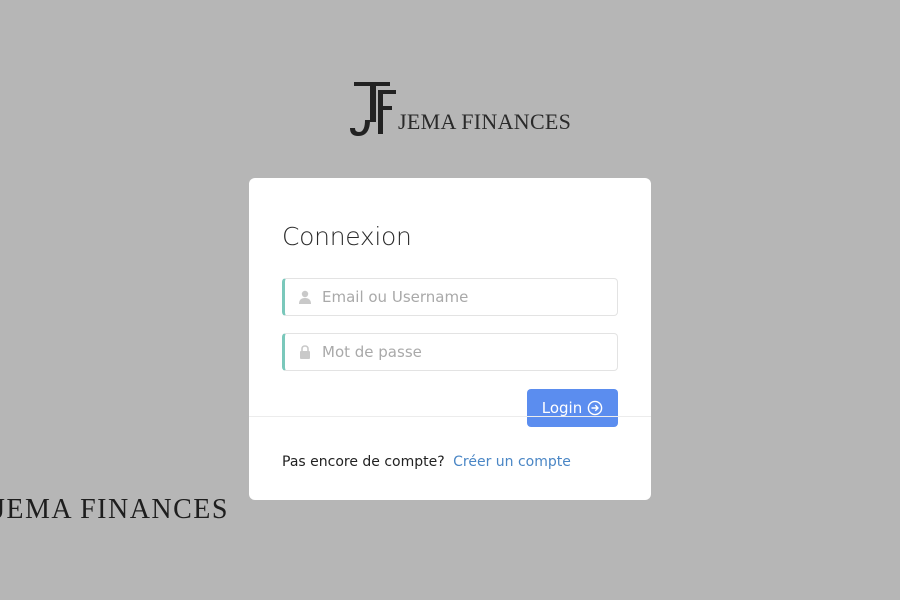  I want to click on password-field, so click(450, 352).